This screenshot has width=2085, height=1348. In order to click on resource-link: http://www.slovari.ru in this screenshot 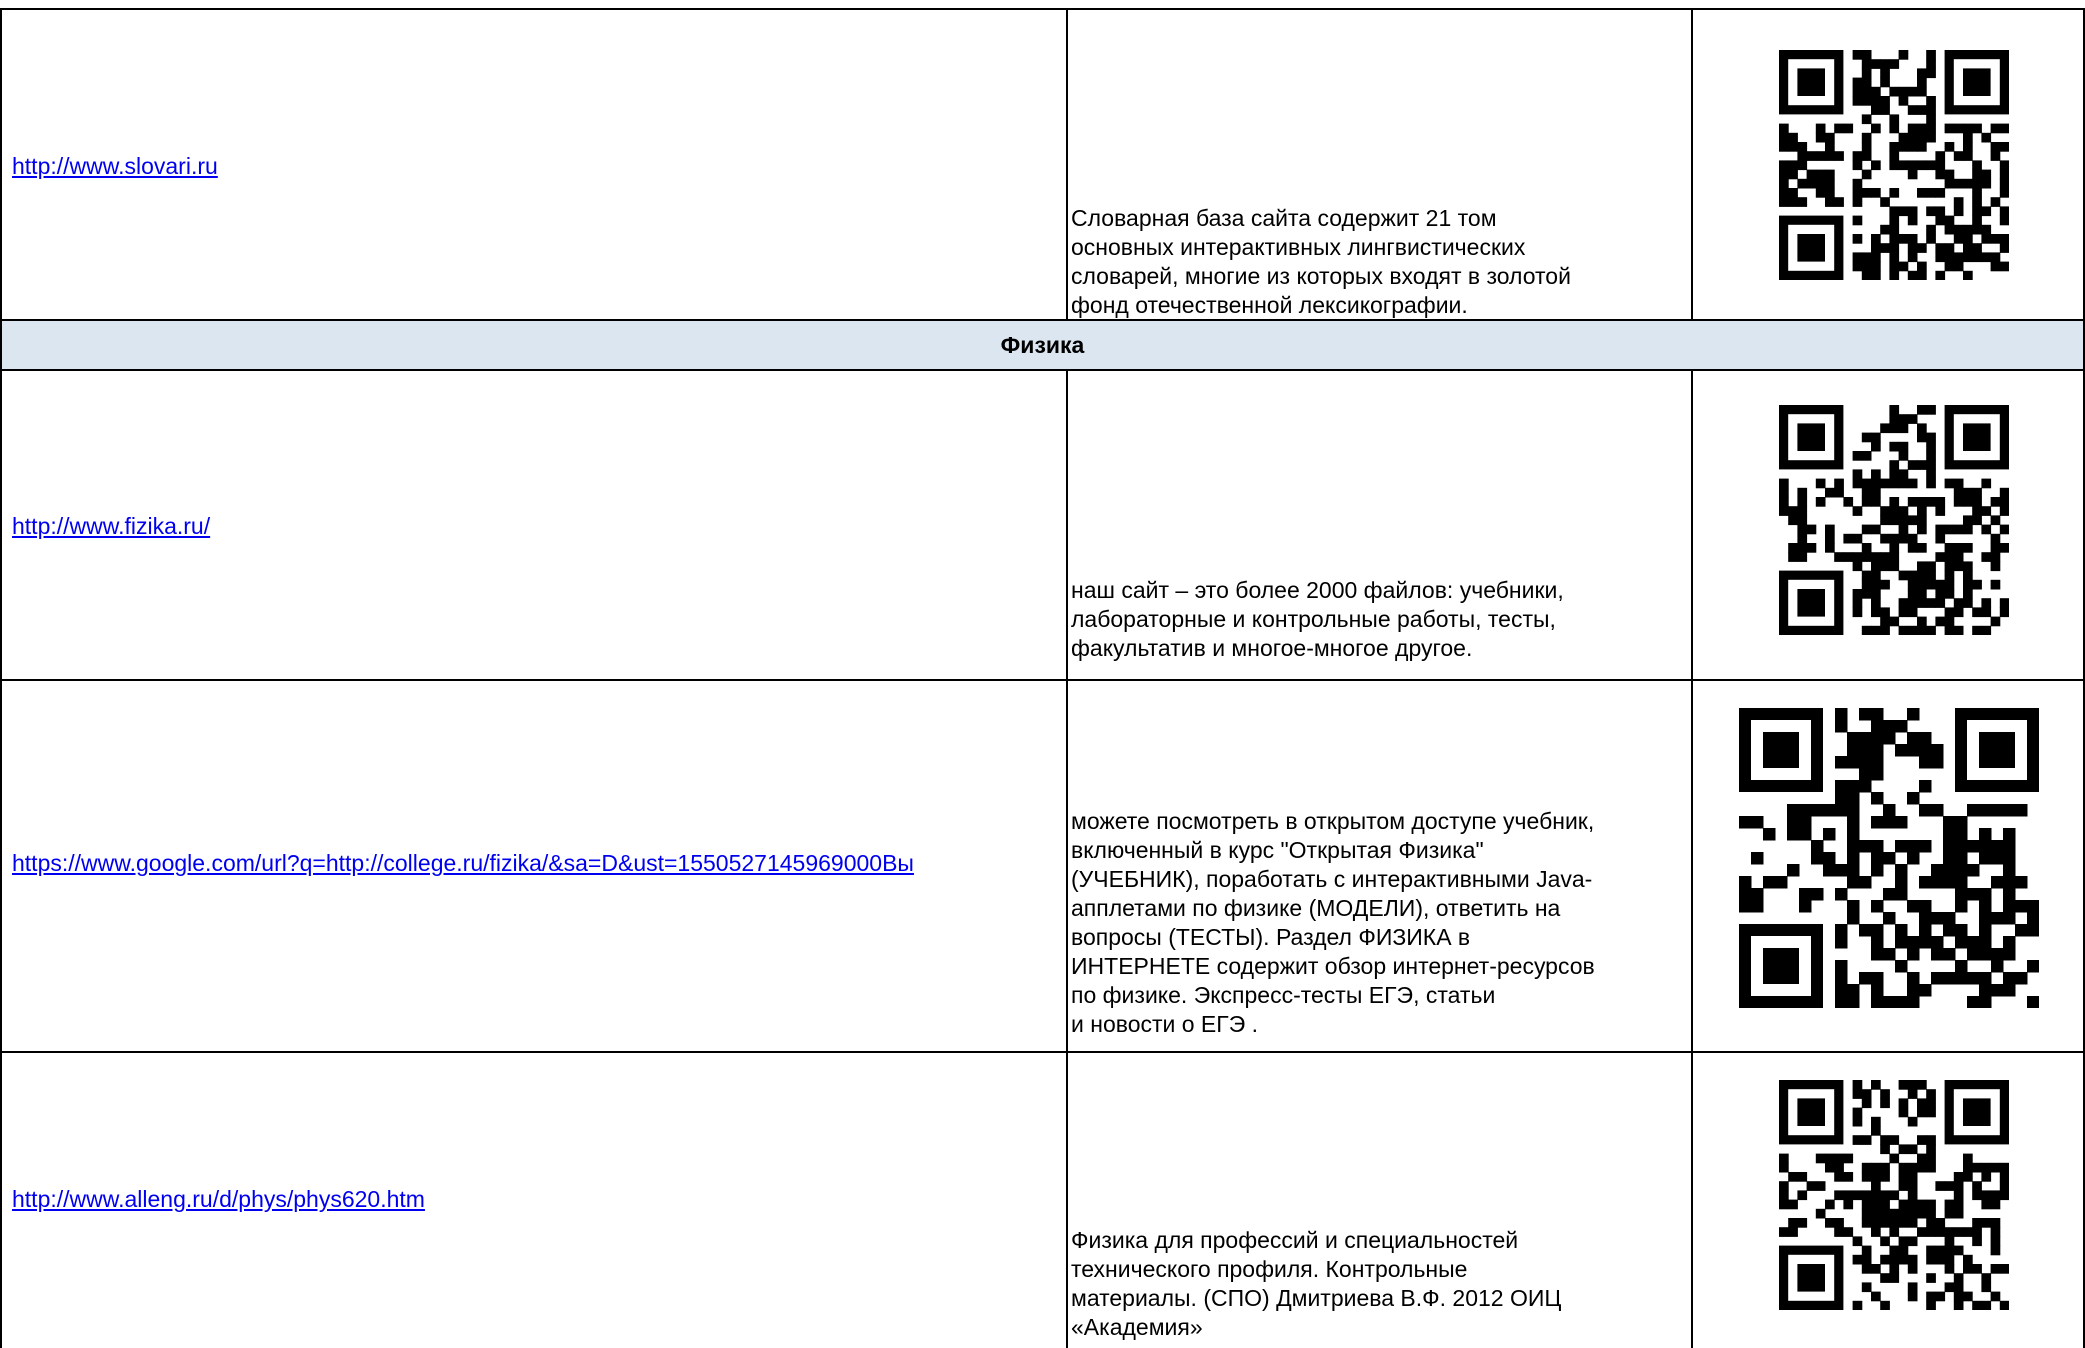, I will do `click(115, 166)`.